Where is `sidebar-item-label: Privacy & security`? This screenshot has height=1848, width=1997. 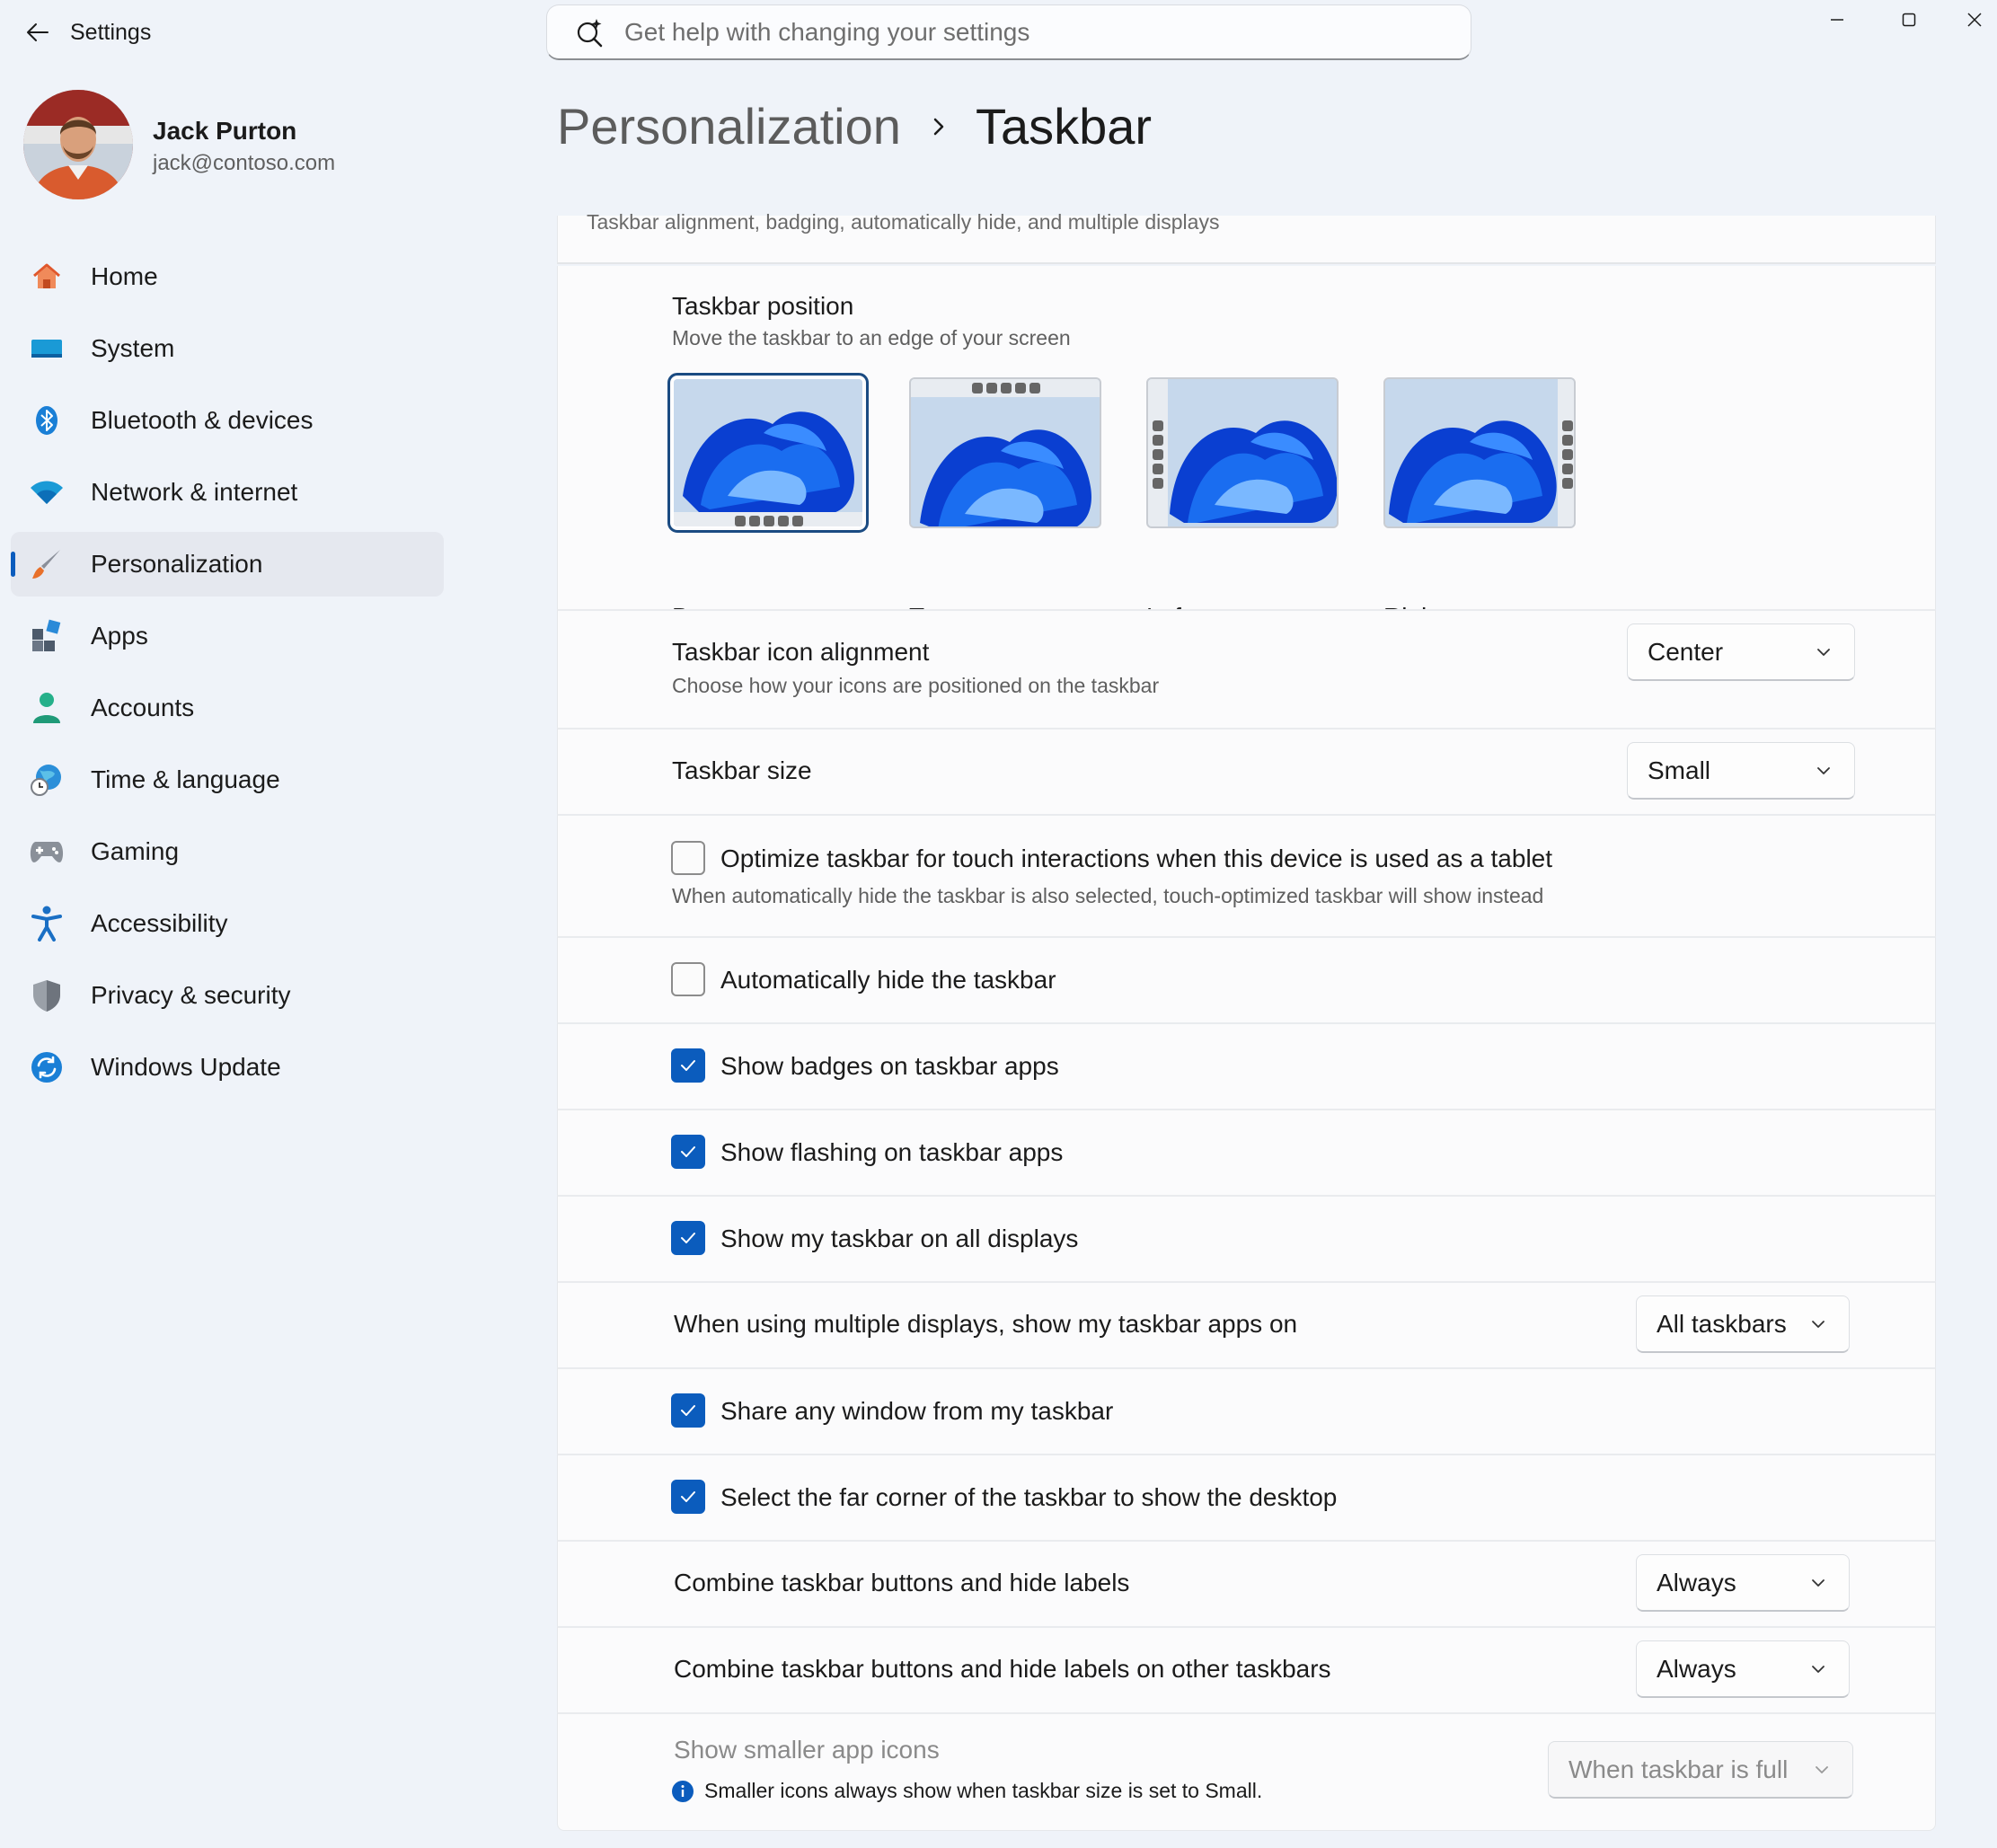 sidebar-item-label: Privacy & security is located at coordinates (191, 995).